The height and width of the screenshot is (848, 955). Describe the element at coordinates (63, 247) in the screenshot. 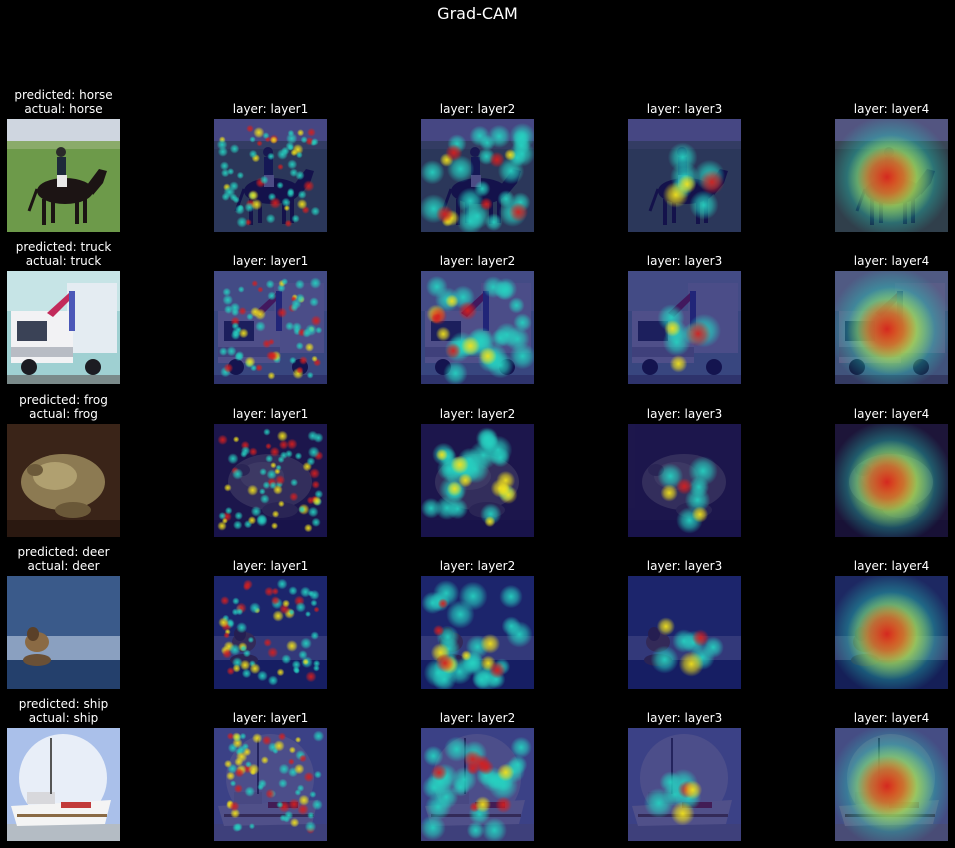

I see `predicted-label: predicted: truck` at that location.